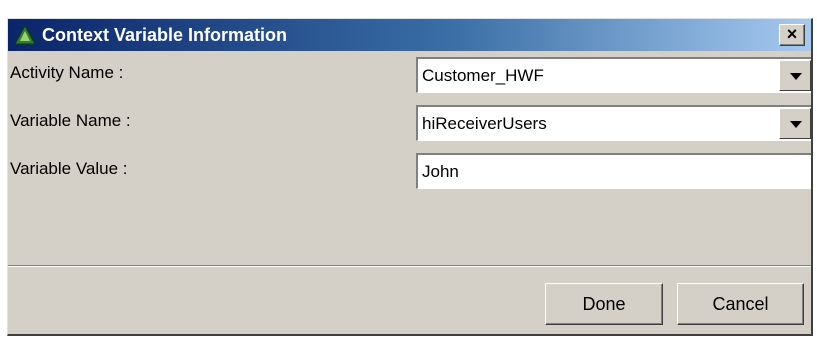 The width and height of the screenshot is (817, 340). Describe the element at coordinates (604, 304) in the screenshot. I see `done-button: Done` at that location.